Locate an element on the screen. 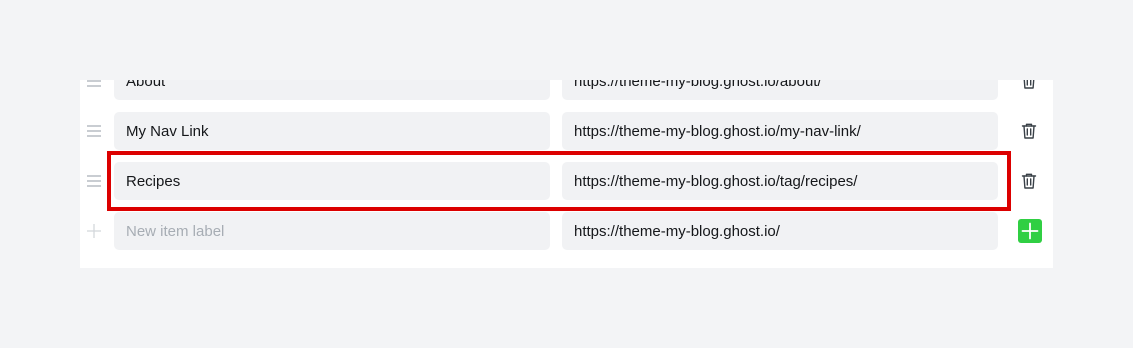 This screenshot has width=1133, height=348. new-item-row: https://theme-my-blog.ghost.io/ is located at coordinates (566, 231).